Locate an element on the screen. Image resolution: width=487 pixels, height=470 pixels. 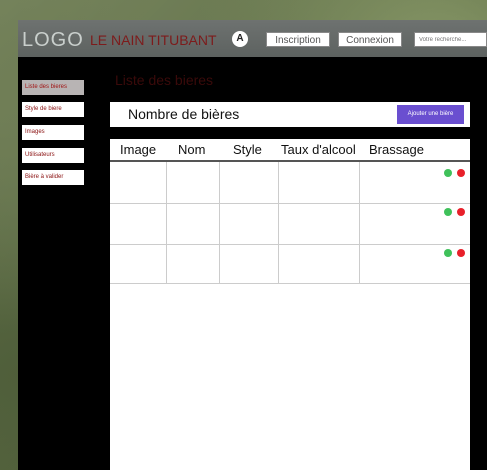
column-header-image: Image is located at coordinates (138, 149).